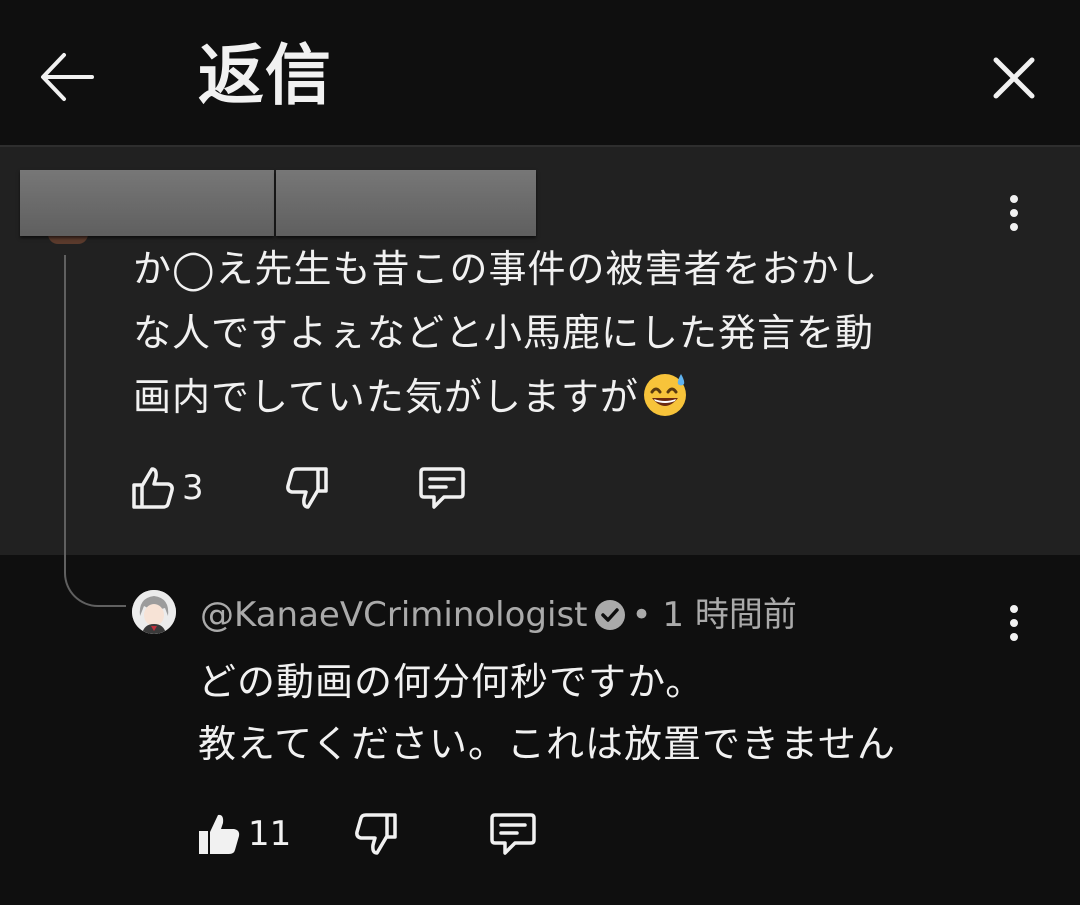  I want to click on thumbs-up-icon, so click(153, 488).